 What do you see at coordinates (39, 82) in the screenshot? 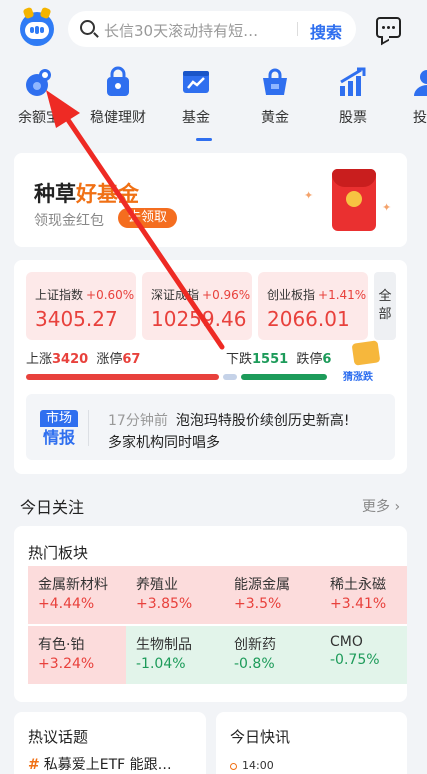
I see `yuebao-icon` at bounding box center [39, 82].